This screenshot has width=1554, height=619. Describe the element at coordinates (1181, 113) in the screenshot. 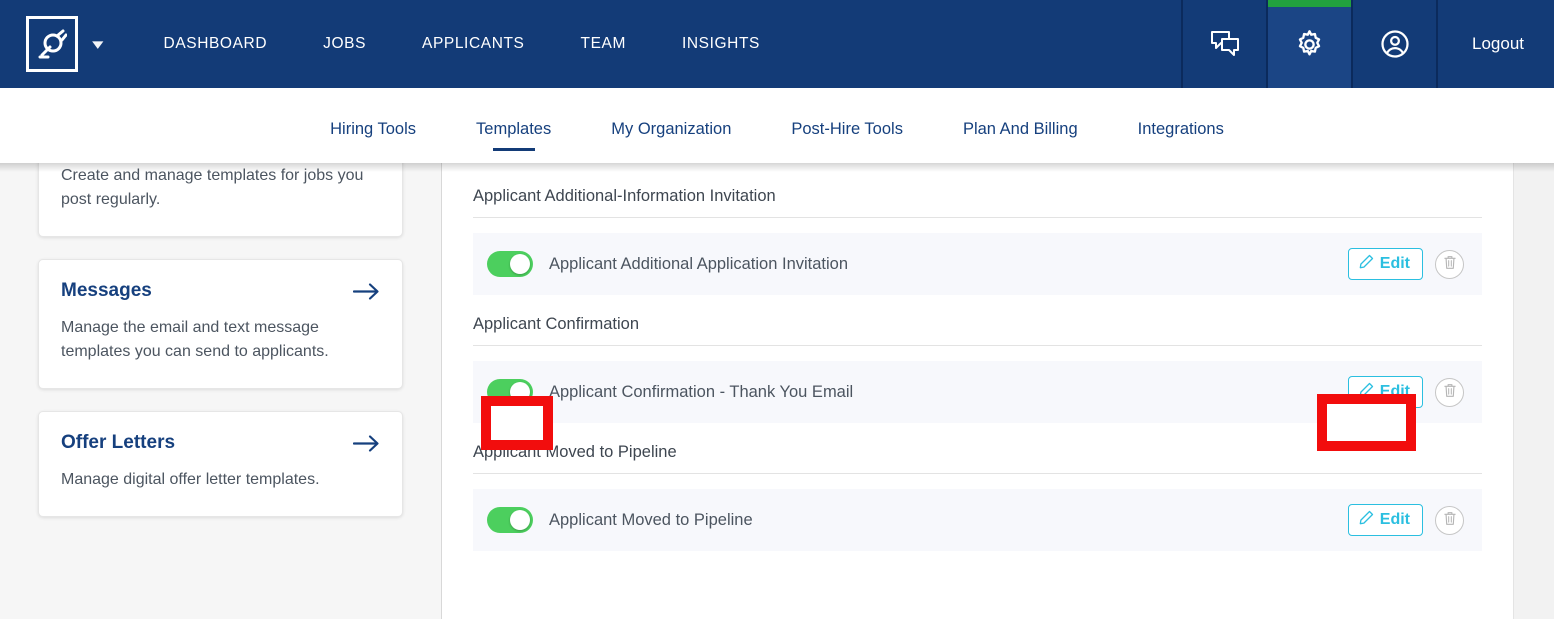

I see `tab-integrations: Integrations` at that location.